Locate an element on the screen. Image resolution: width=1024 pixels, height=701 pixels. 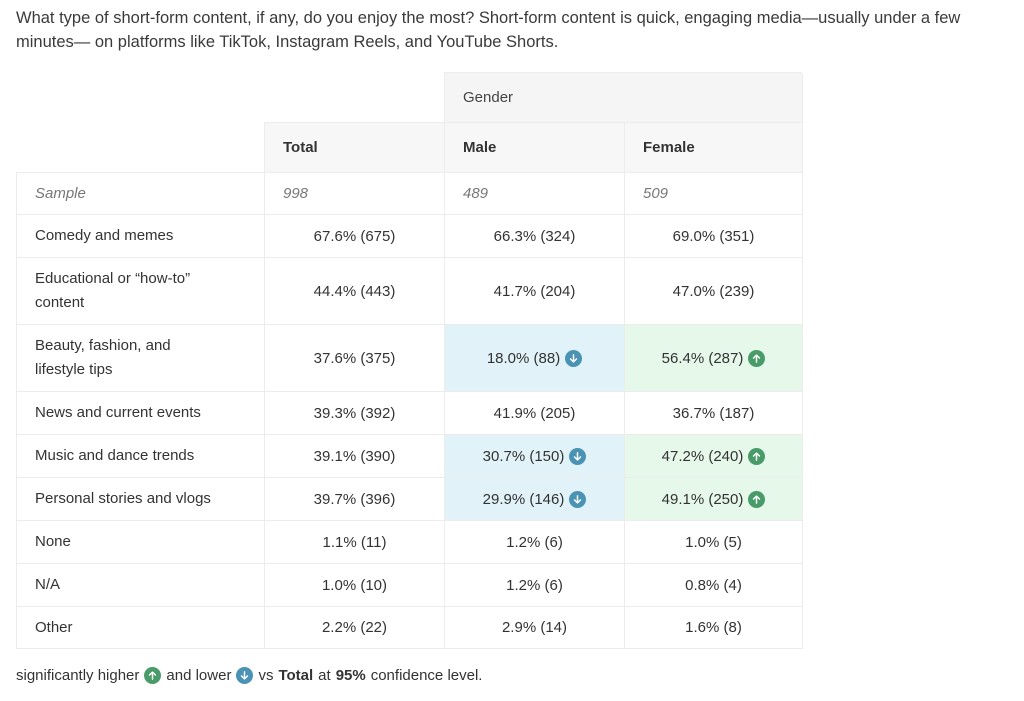
cell-female: 47.2% (240) is located at coordinates (713, 455).